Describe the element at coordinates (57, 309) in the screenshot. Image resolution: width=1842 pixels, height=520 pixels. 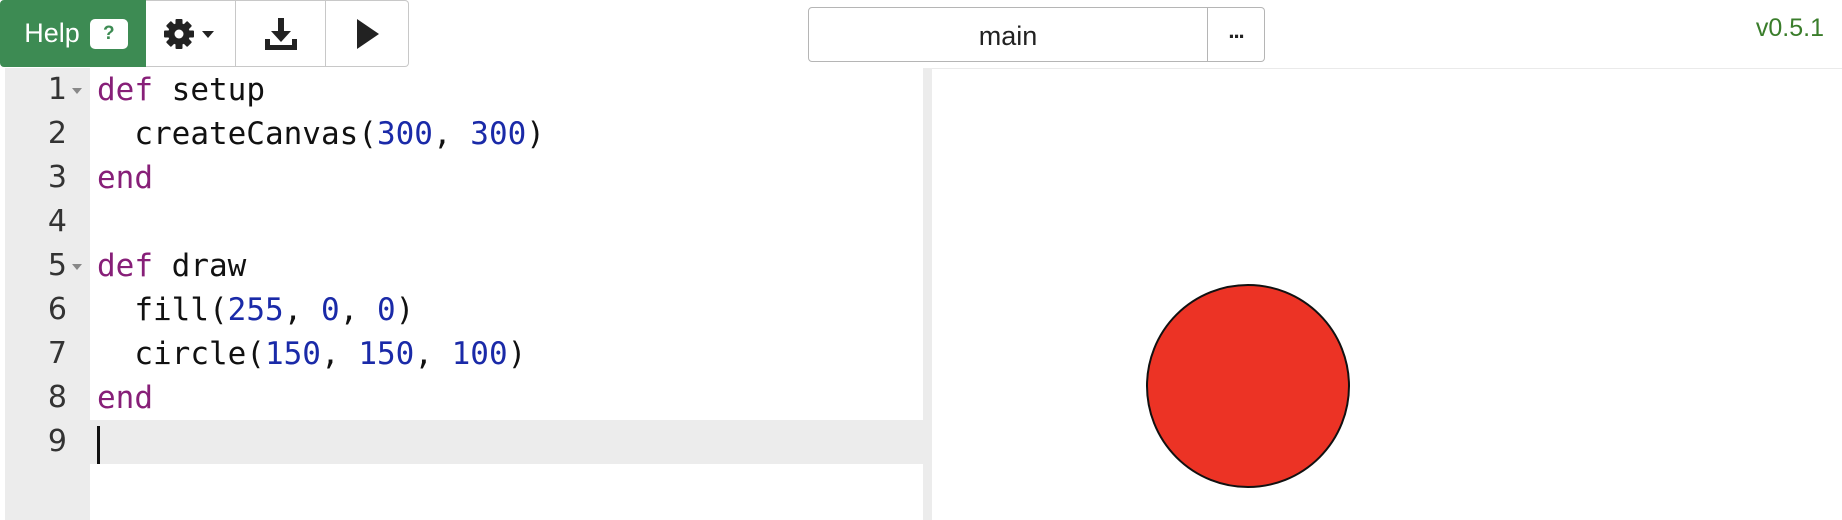
I see `line-number: 6` at that location.